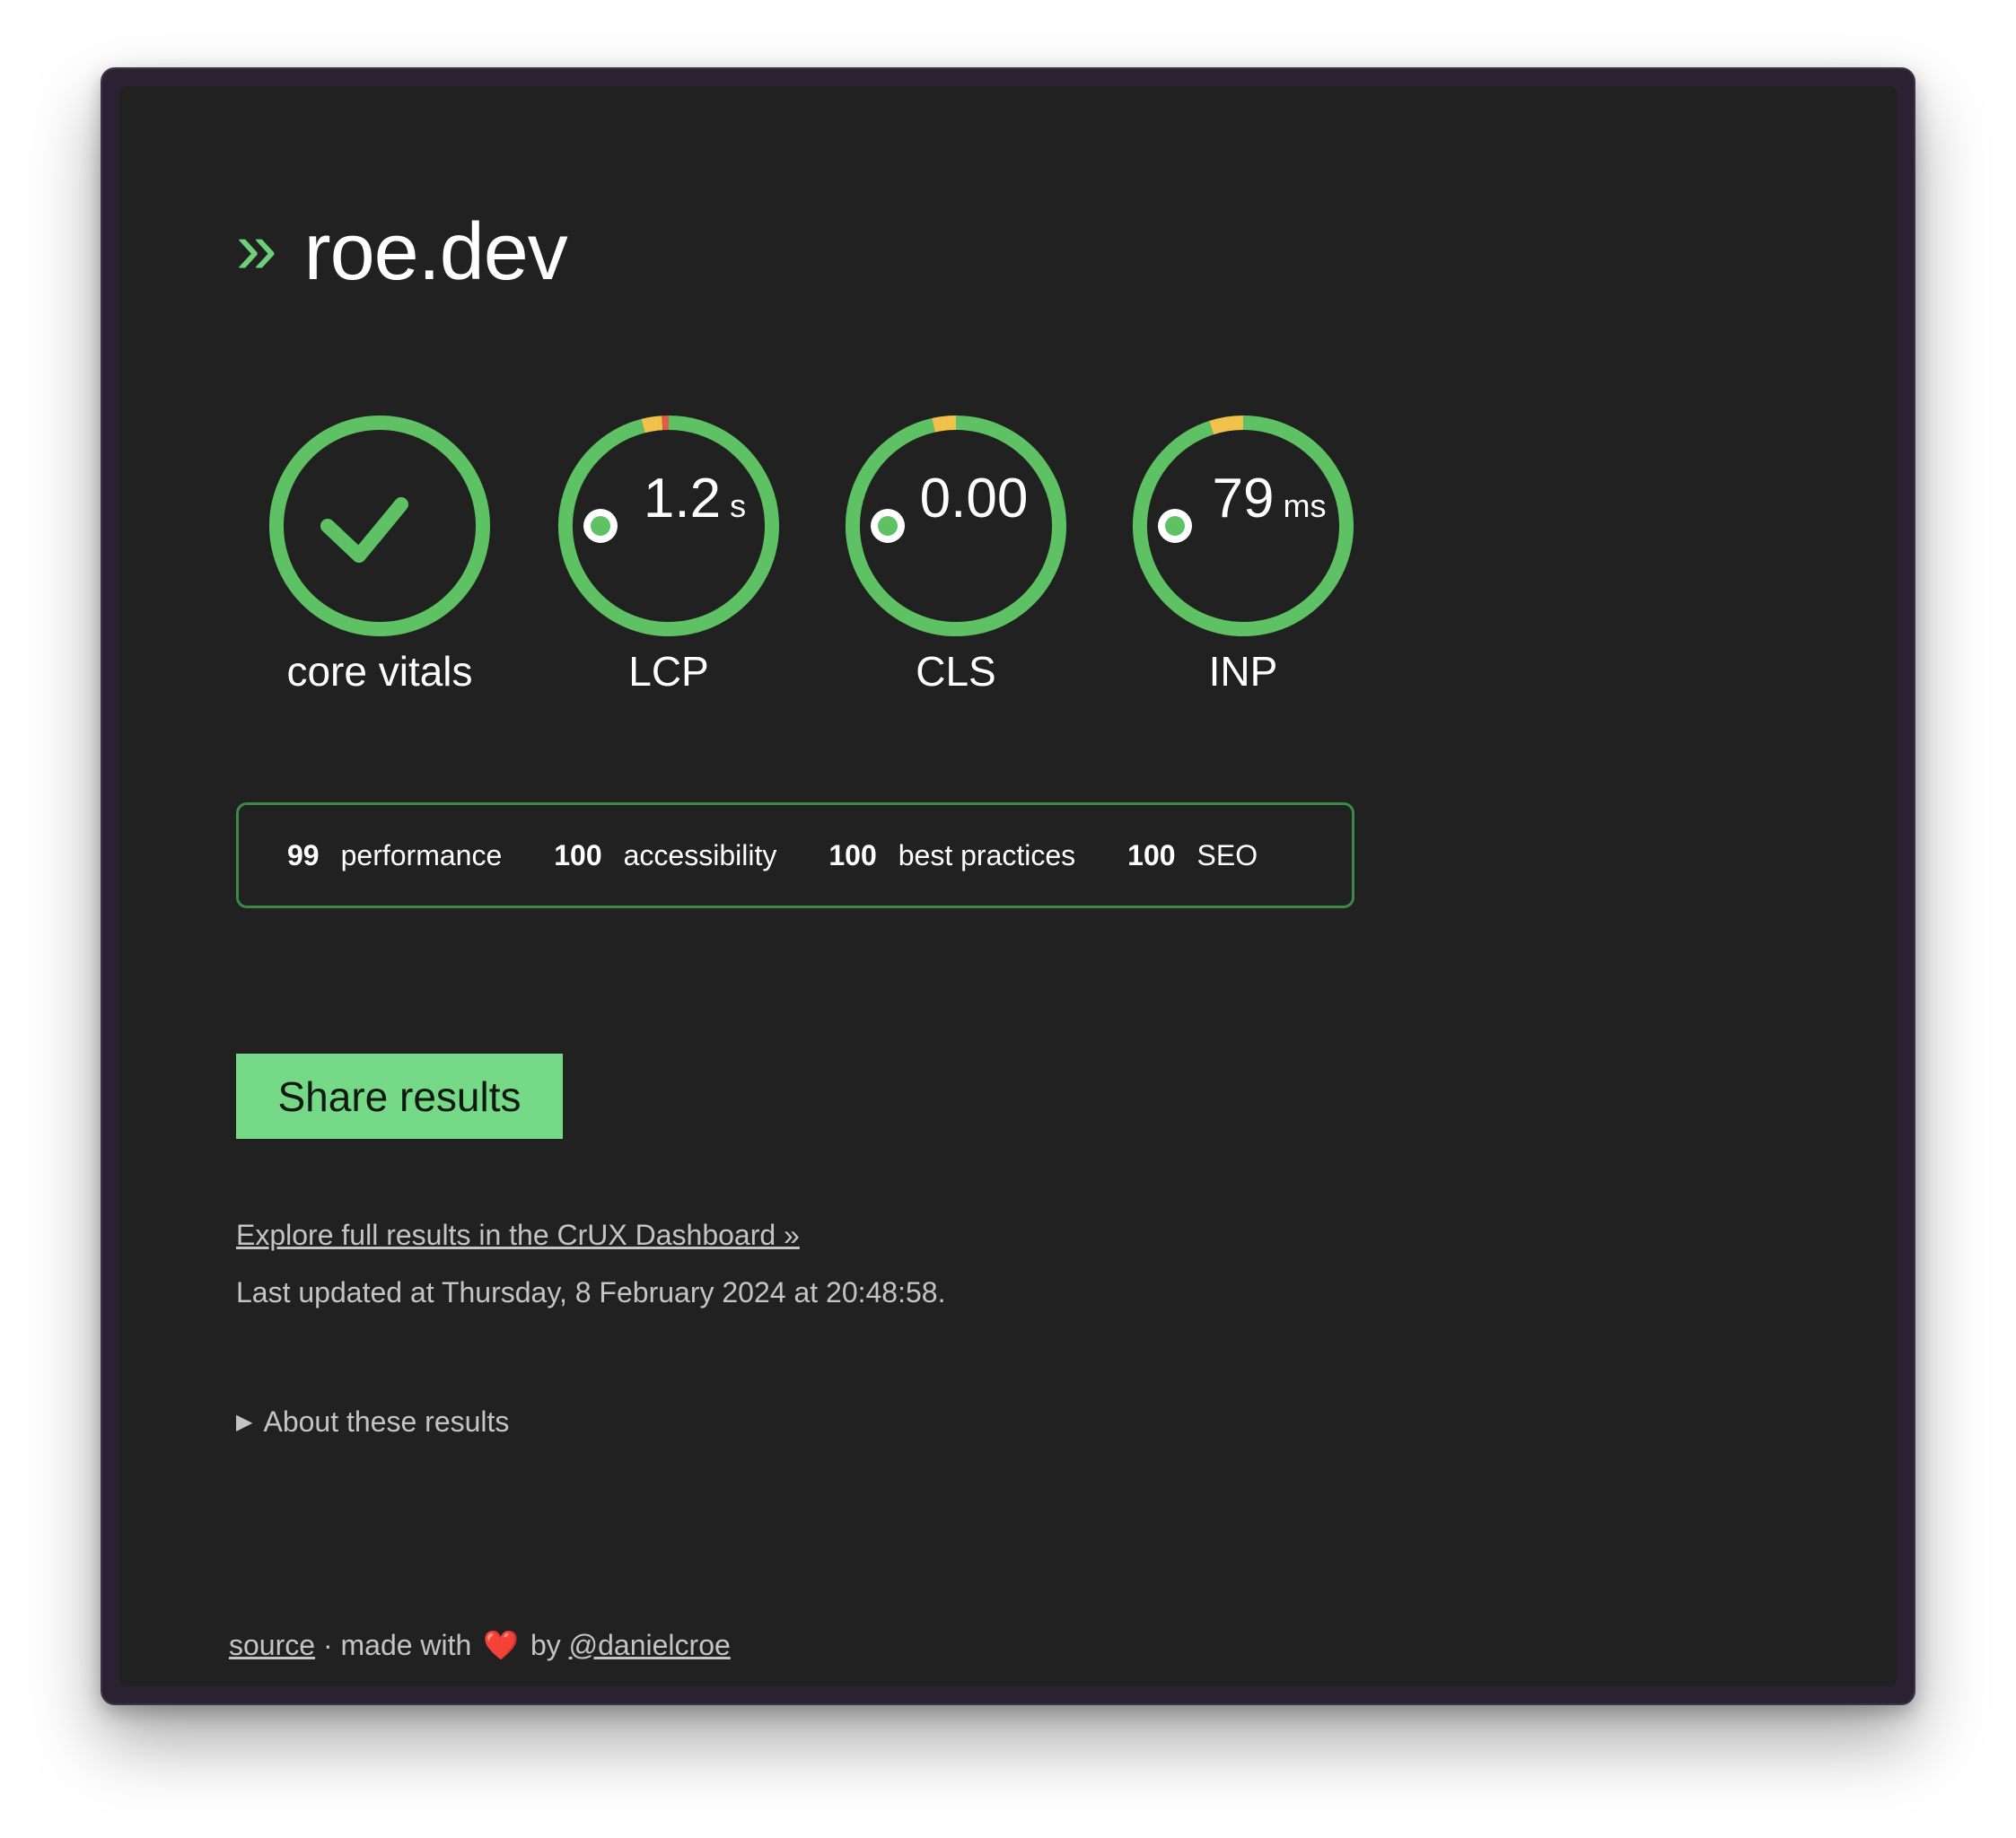 The image size is (2016, 1838). I want to click on gauge-value: 0.00, so click(956, 499).